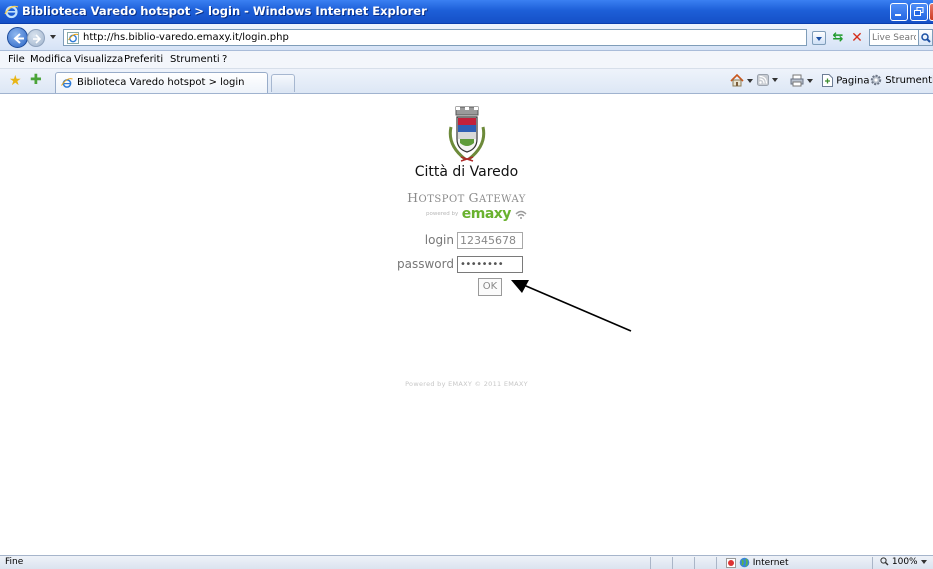  Describe the element at coordinates (770, 563) in the screenshot. I see `zone-label: Internet` at that location.